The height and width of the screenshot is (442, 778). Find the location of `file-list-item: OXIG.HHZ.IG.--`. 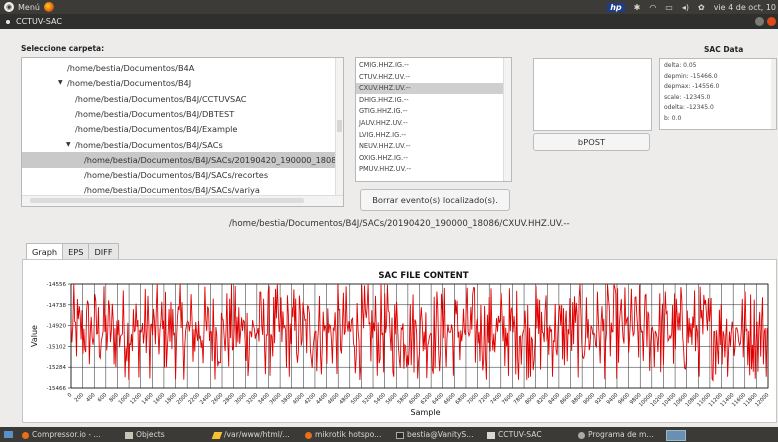

file-list-item: OXIG.HHZ.IG.-- is located at coordinates (430, 158).